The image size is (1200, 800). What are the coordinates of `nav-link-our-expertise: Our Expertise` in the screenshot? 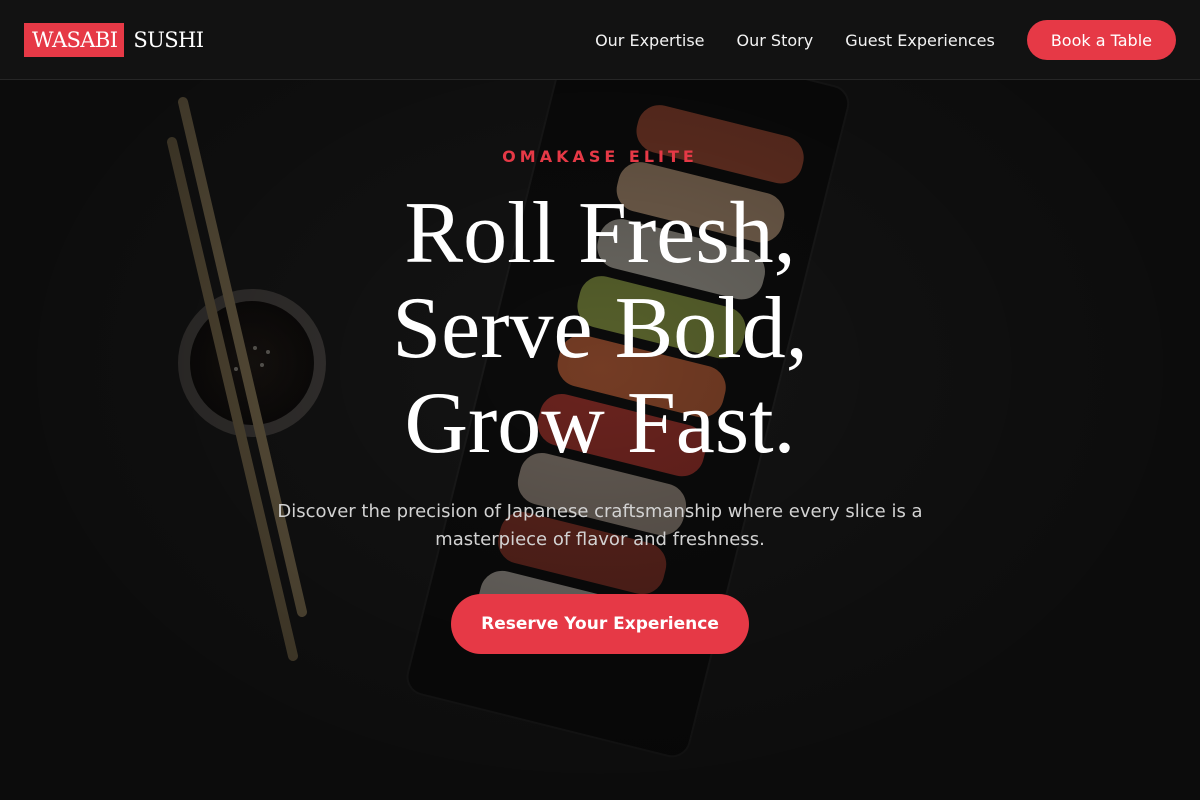 It's located at (649, 40).